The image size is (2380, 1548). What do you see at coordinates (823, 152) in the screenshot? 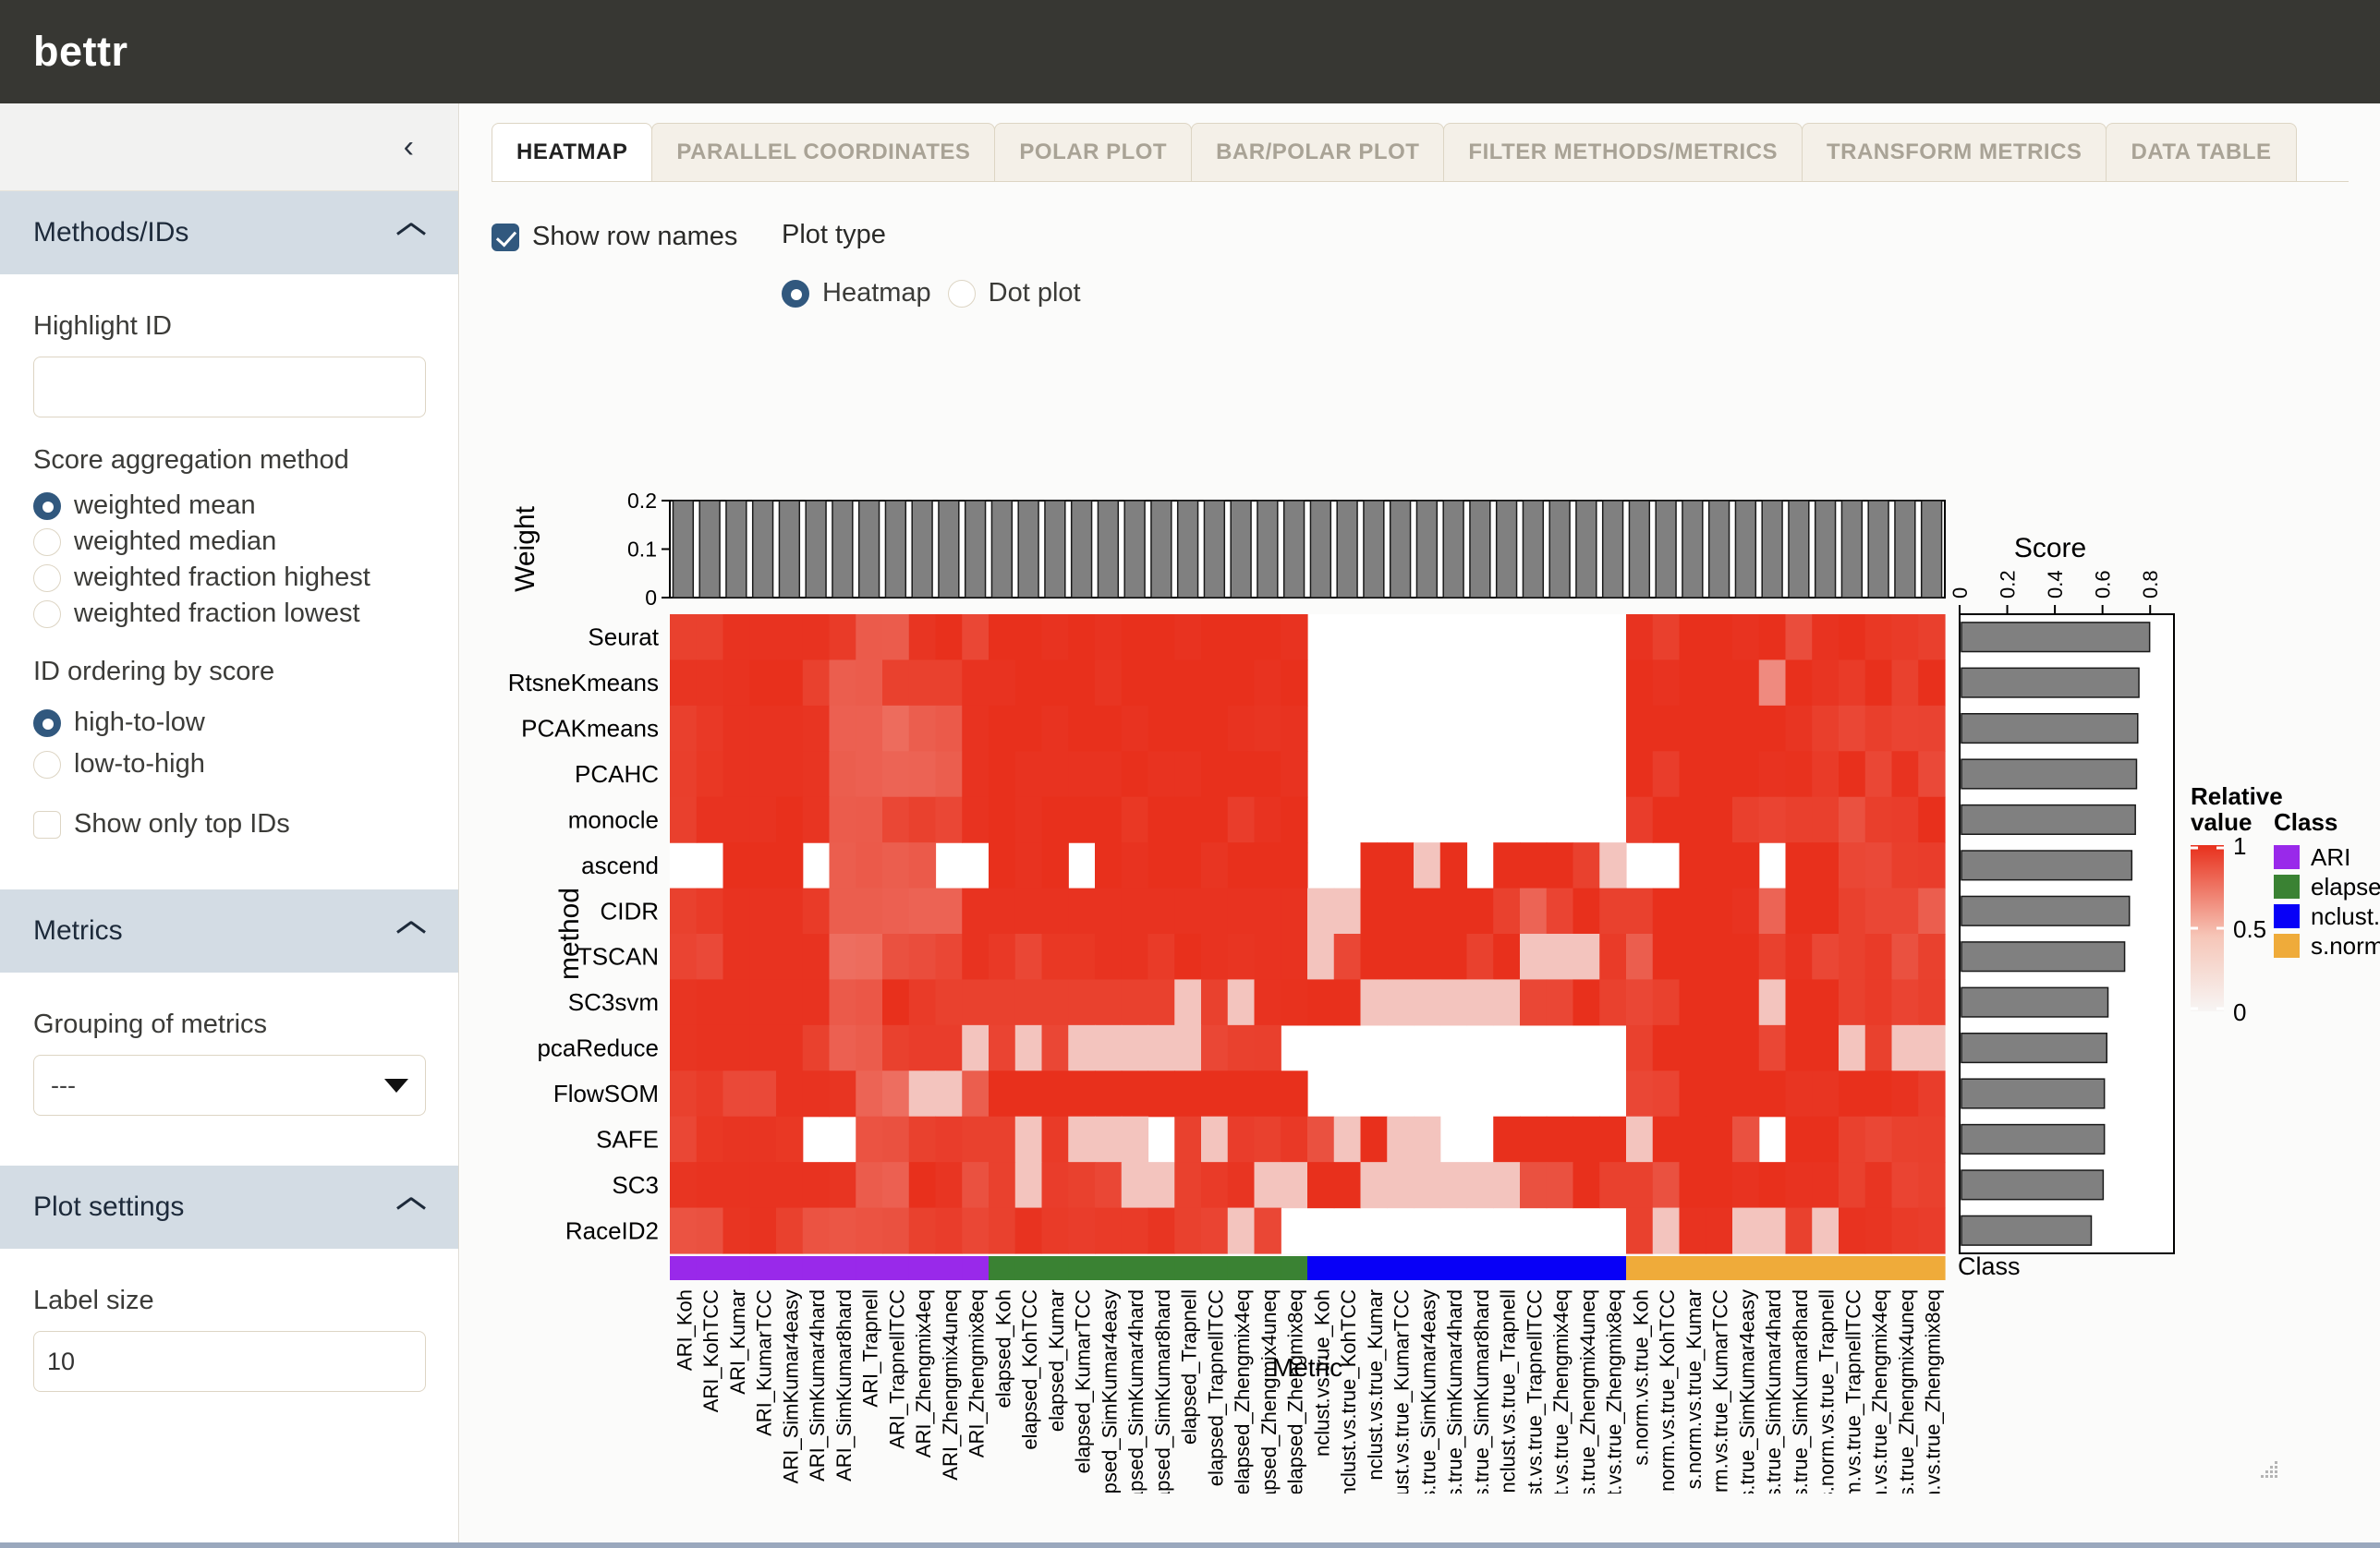
I see `tab-parallel-coordinates: PARALLEL COORDINATES` at bounding box center [823, 152].